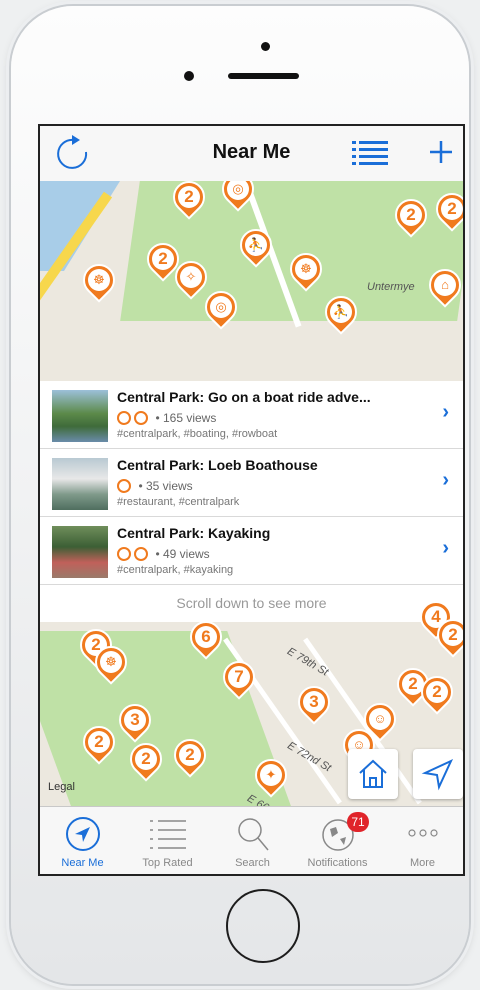 Image resolution: width=480 pixels, height=990 pixels. Describe the element at coordinates (309, 757) in the screenshot. I see `map-label-e72: E 72nd St` at that location.